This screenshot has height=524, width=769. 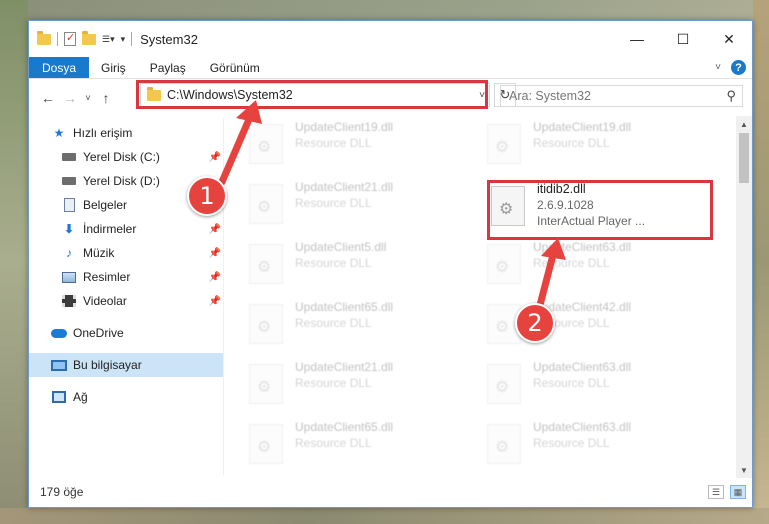 I want to click on callout-1: 1, so click(x=207, y=196).